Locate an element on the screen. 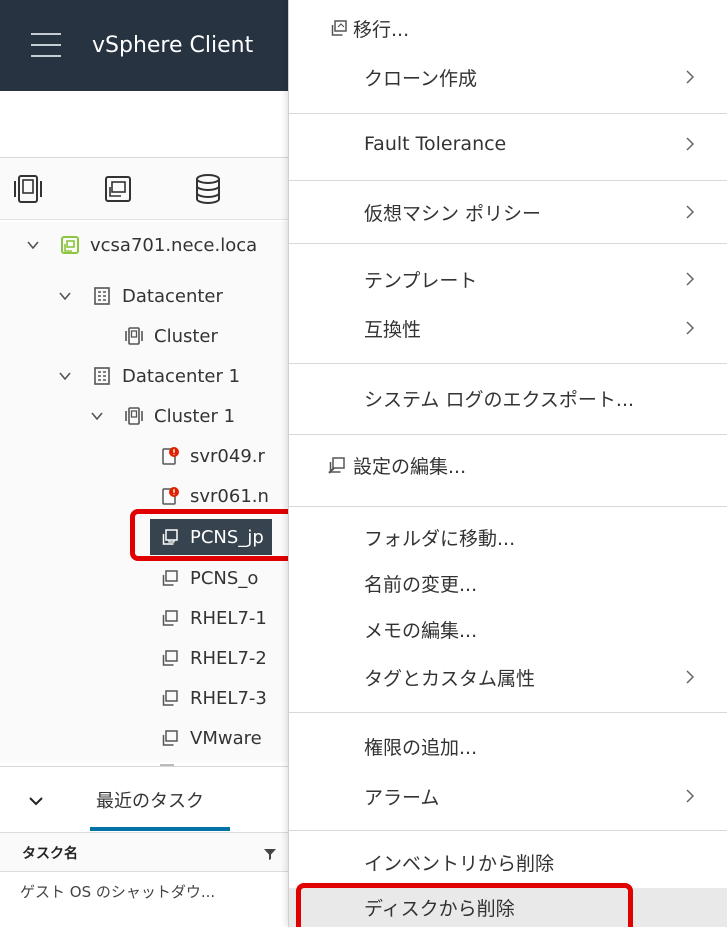 This screenshot has height=927, width=727. tree-node-label: svr049.r is located at coordinates (227, 456).